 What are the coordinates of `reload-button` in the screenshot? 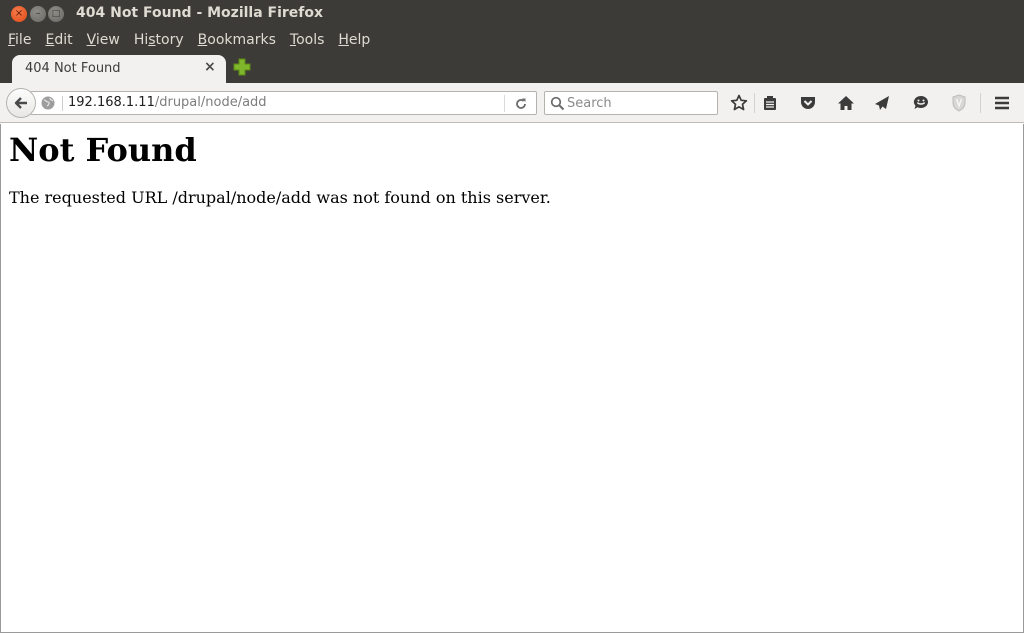 It's located at (522, 103).